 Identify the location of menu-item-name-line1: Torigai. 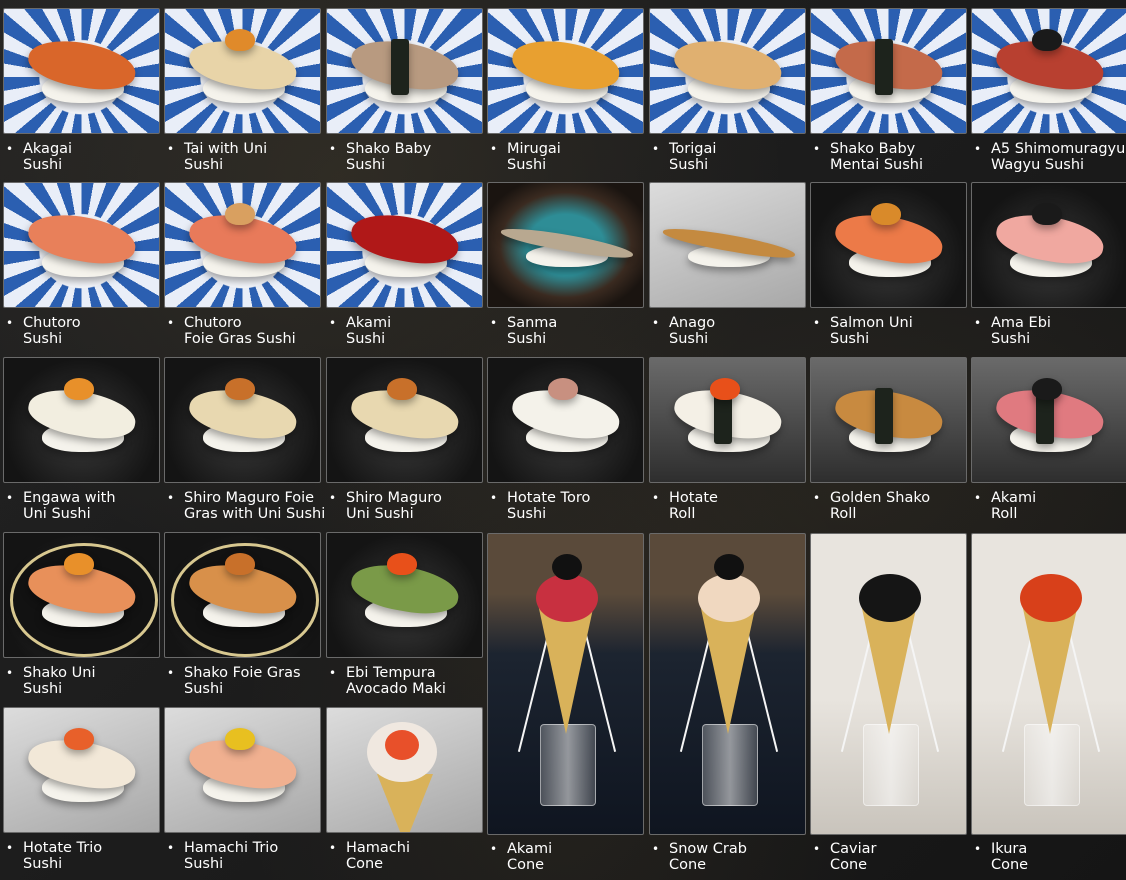
(693, 149).